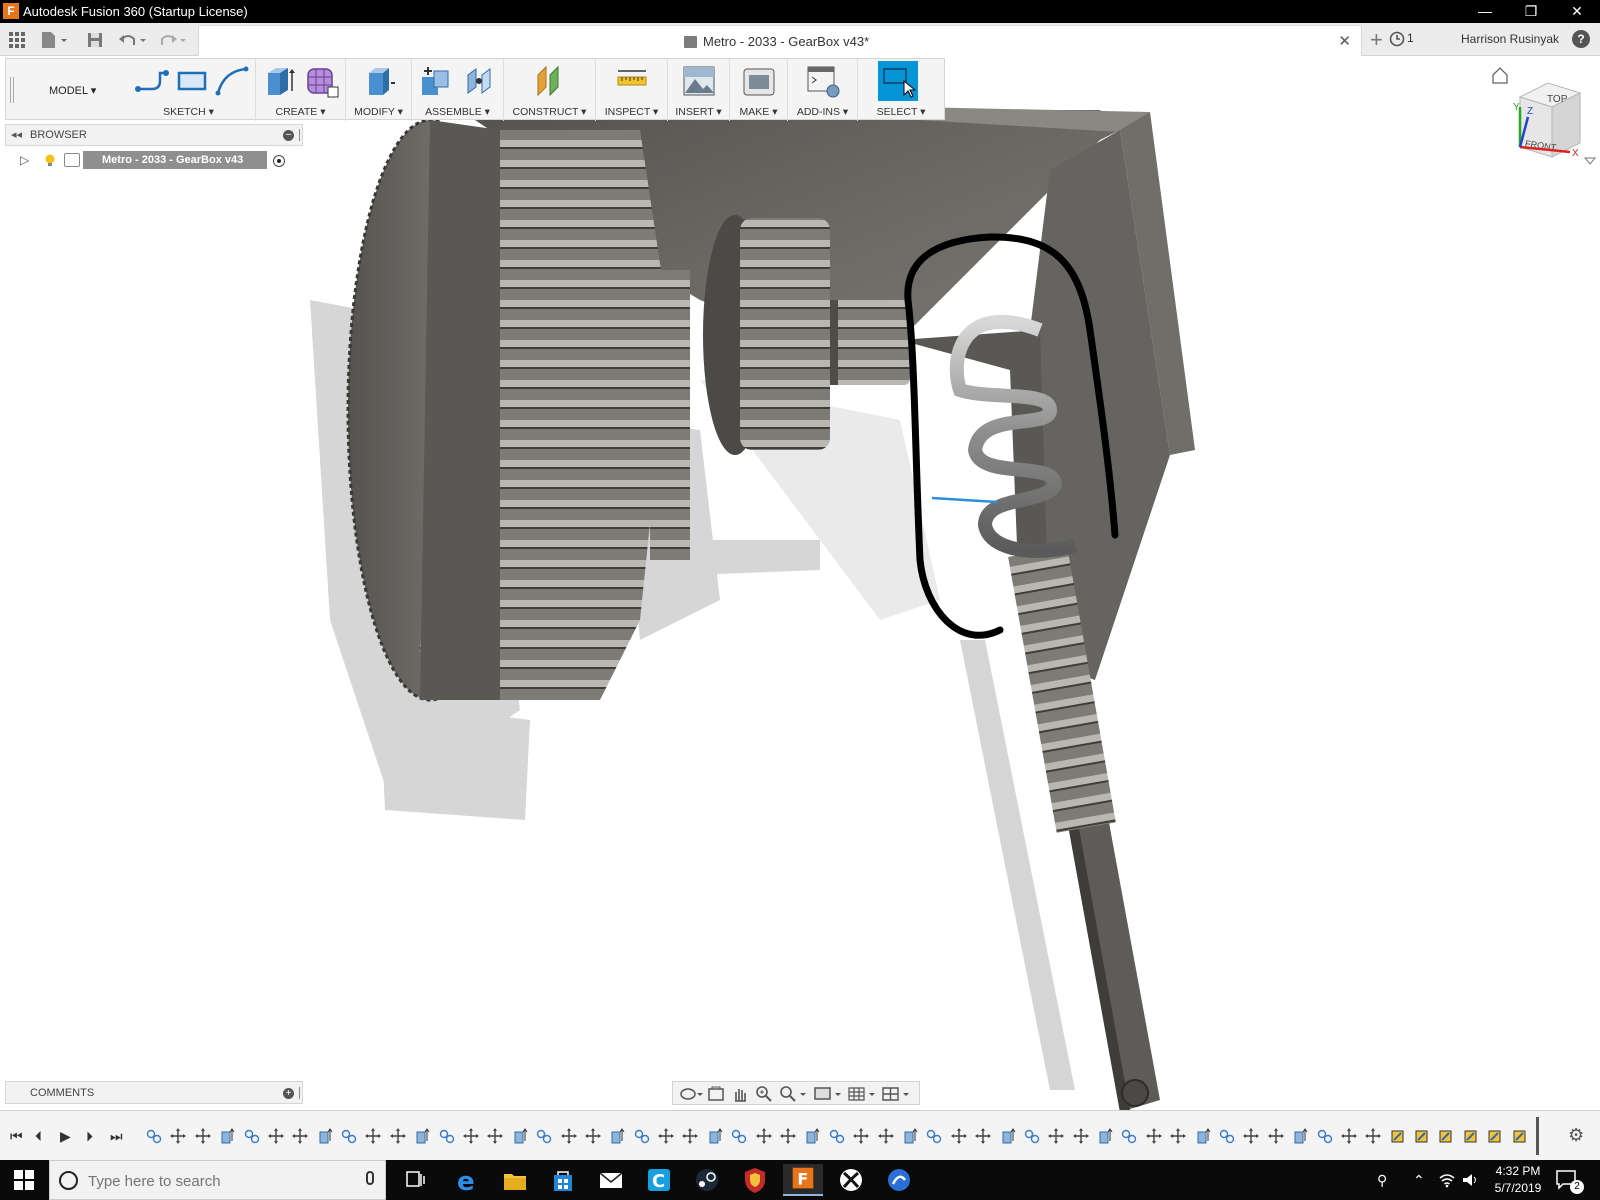  I want to click on insert-group: INSERT ▾, so click(699, 90).